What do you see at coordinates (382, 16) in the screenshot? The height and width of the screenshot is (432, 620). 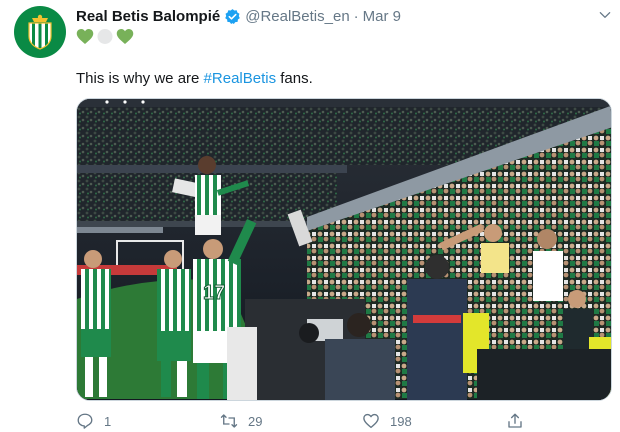 I see `tweet-date: Mar 9` at bounding box center [382, 16].